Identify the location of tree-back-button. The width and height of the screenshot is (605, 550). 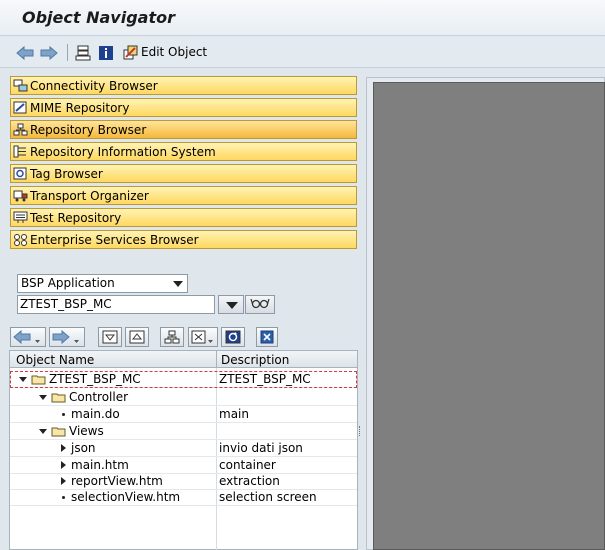
(28, 337).